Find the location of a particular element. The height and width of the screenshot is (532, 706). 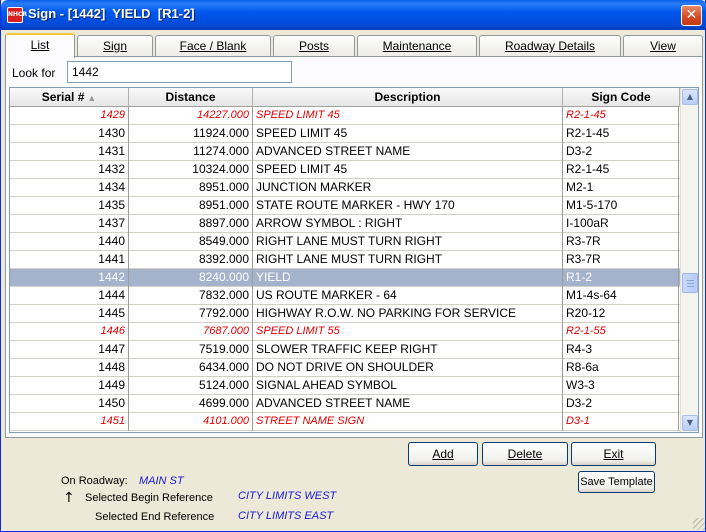

table-row: 1434 8951.000 JUNCTION MARKER M2-1 is located at coordinates (345, 188).